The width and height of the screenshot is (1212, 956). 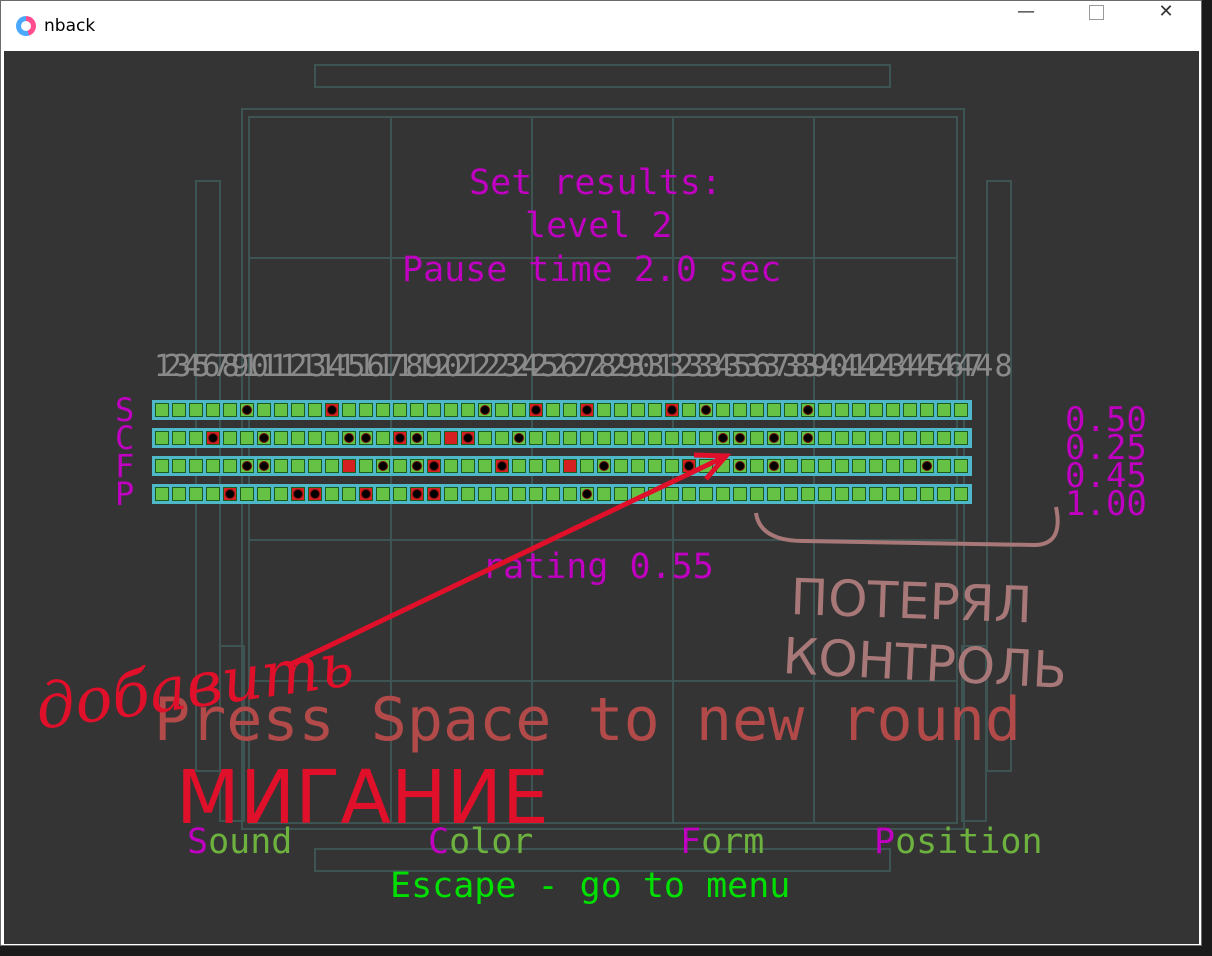 I want to click on rating-label: rating 0.55, so click(x=598, y=567).